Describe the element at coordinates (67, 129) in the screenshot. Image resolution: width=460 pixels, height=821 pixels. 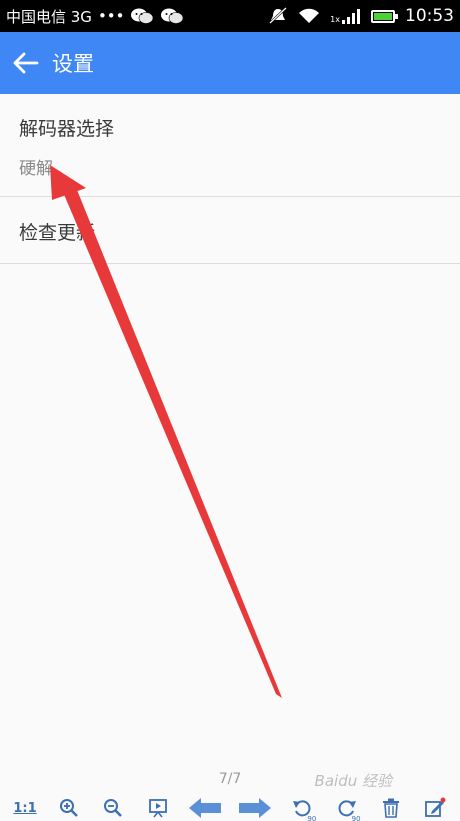
I see `decoder-setting-title: 解码器选择` at that location.